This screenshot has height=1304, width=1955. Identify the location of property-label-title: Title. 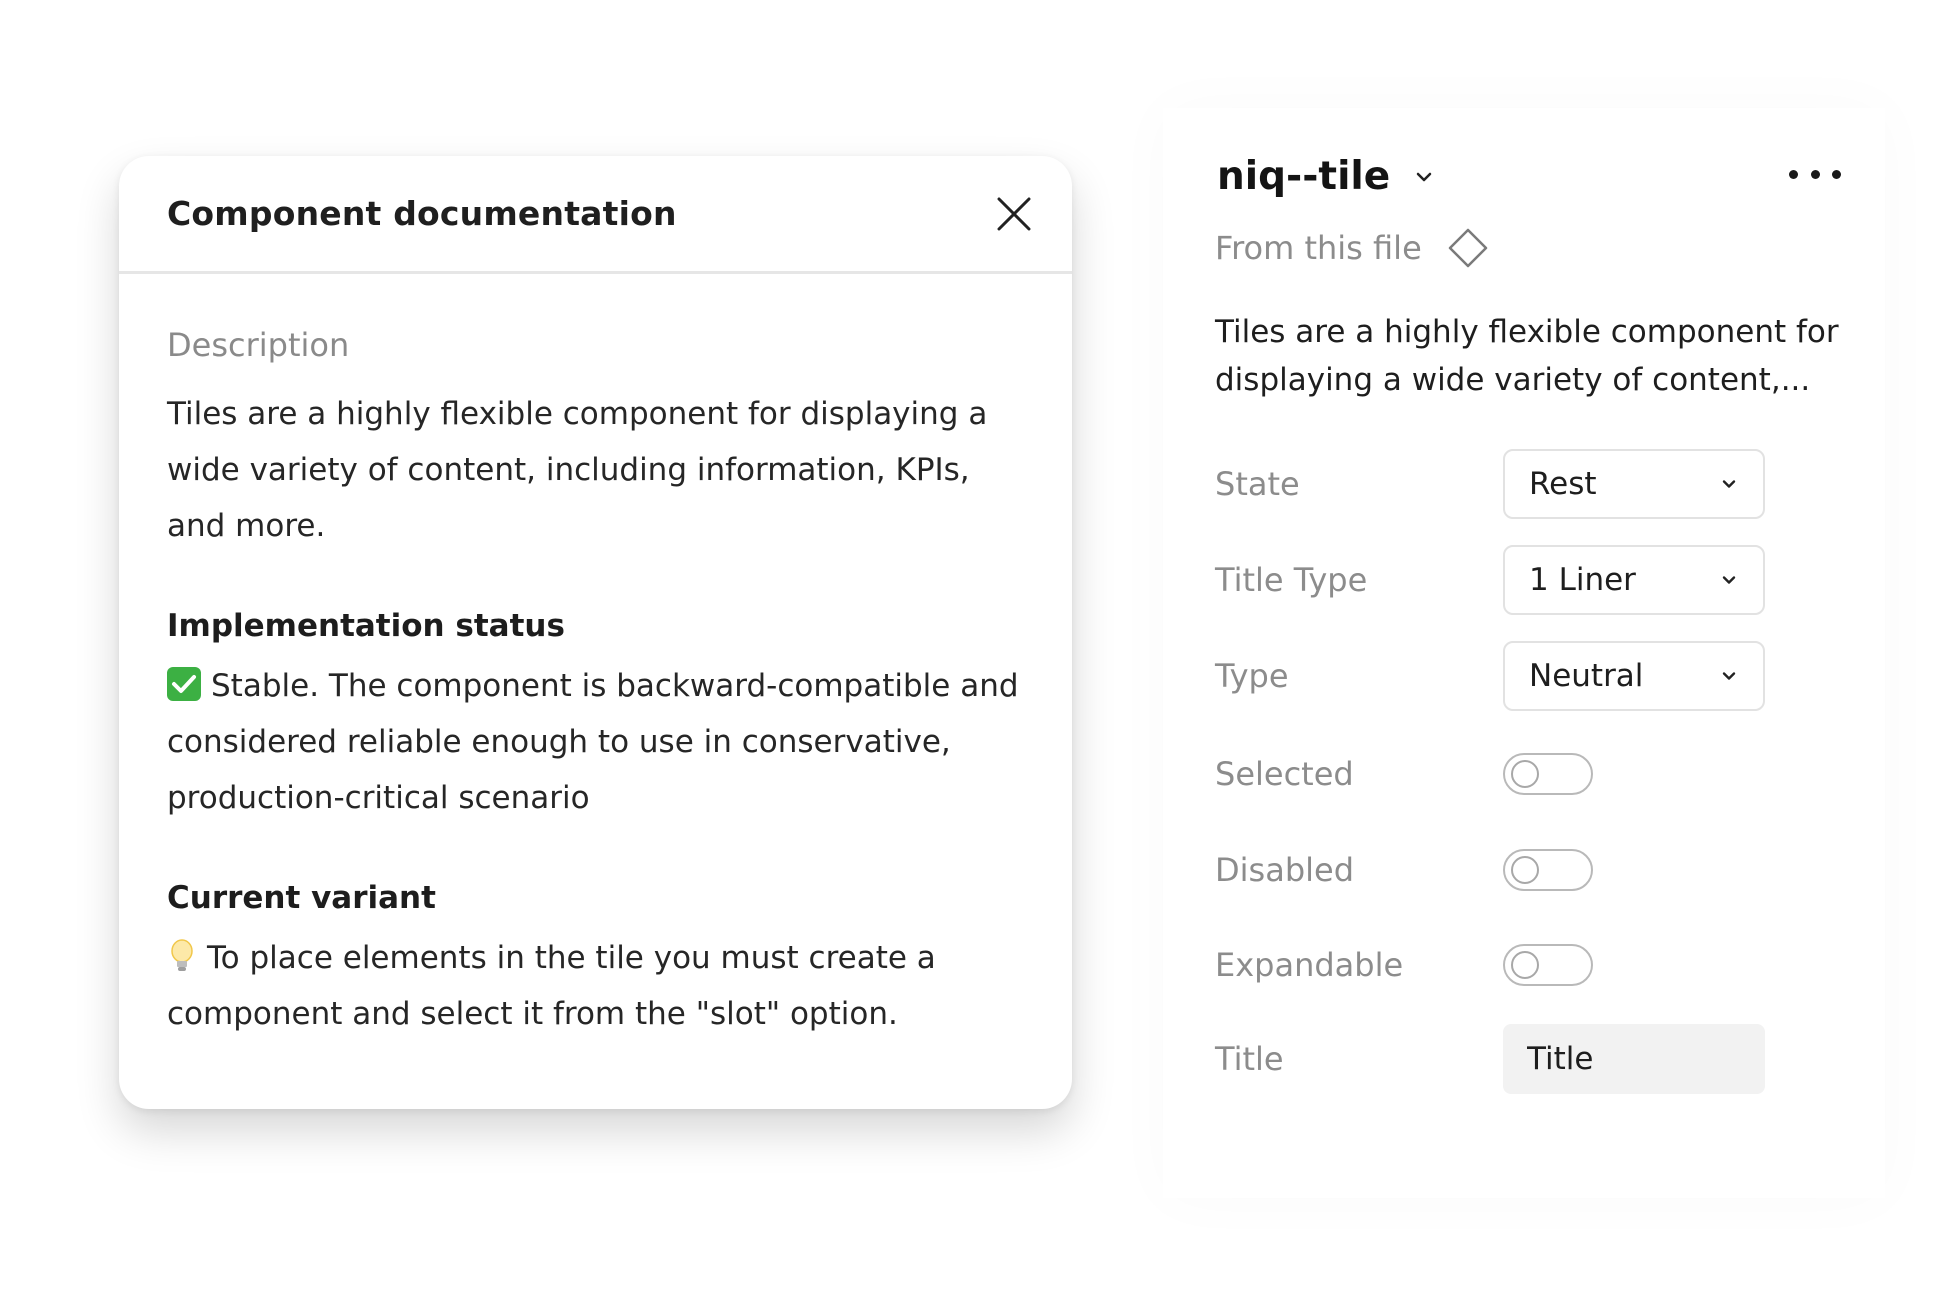
(1249, 1059).